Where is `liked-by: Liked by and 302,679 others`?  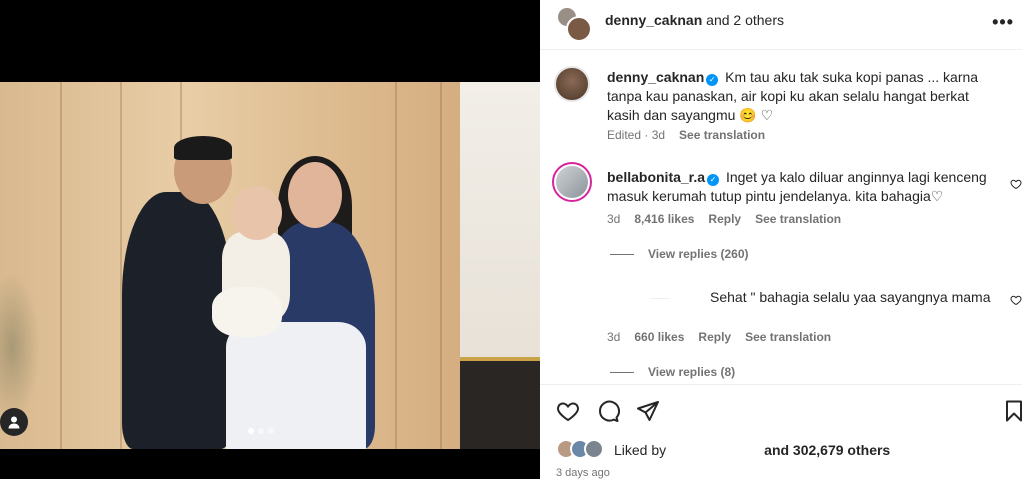 liked-by: Liked by and 302,679 others is located at coordinates (723, 450).